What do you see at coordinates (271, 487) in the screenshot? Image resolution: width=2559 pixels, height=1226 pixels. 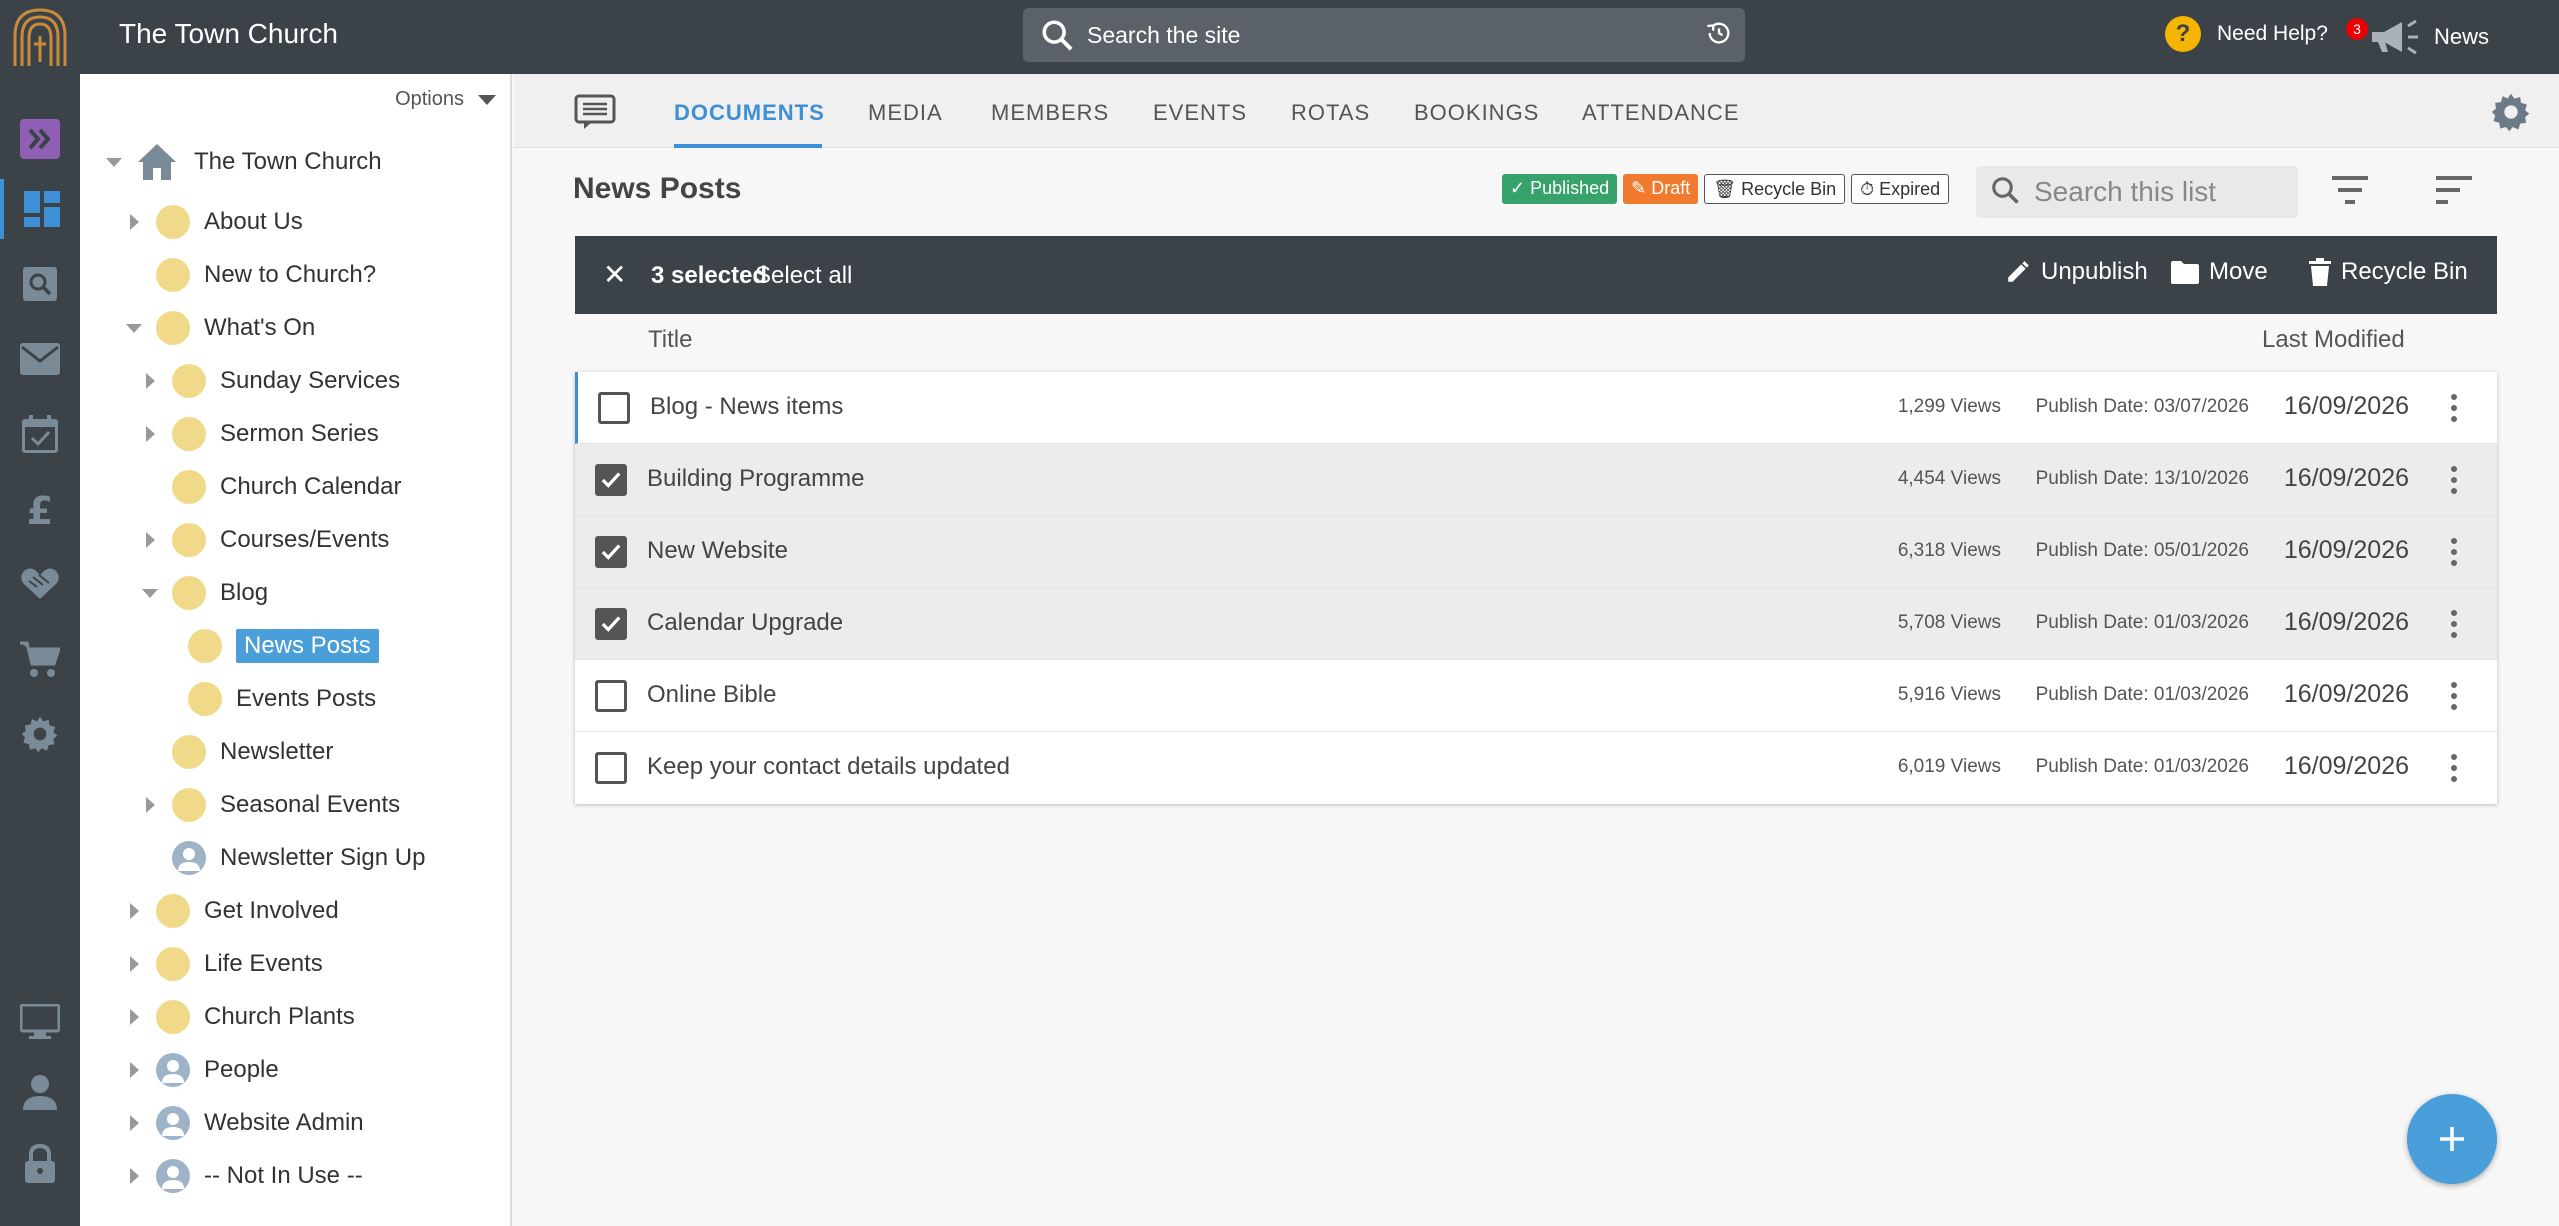 I see `tree-node: Church Calendar` at bounding box center [271, 487].